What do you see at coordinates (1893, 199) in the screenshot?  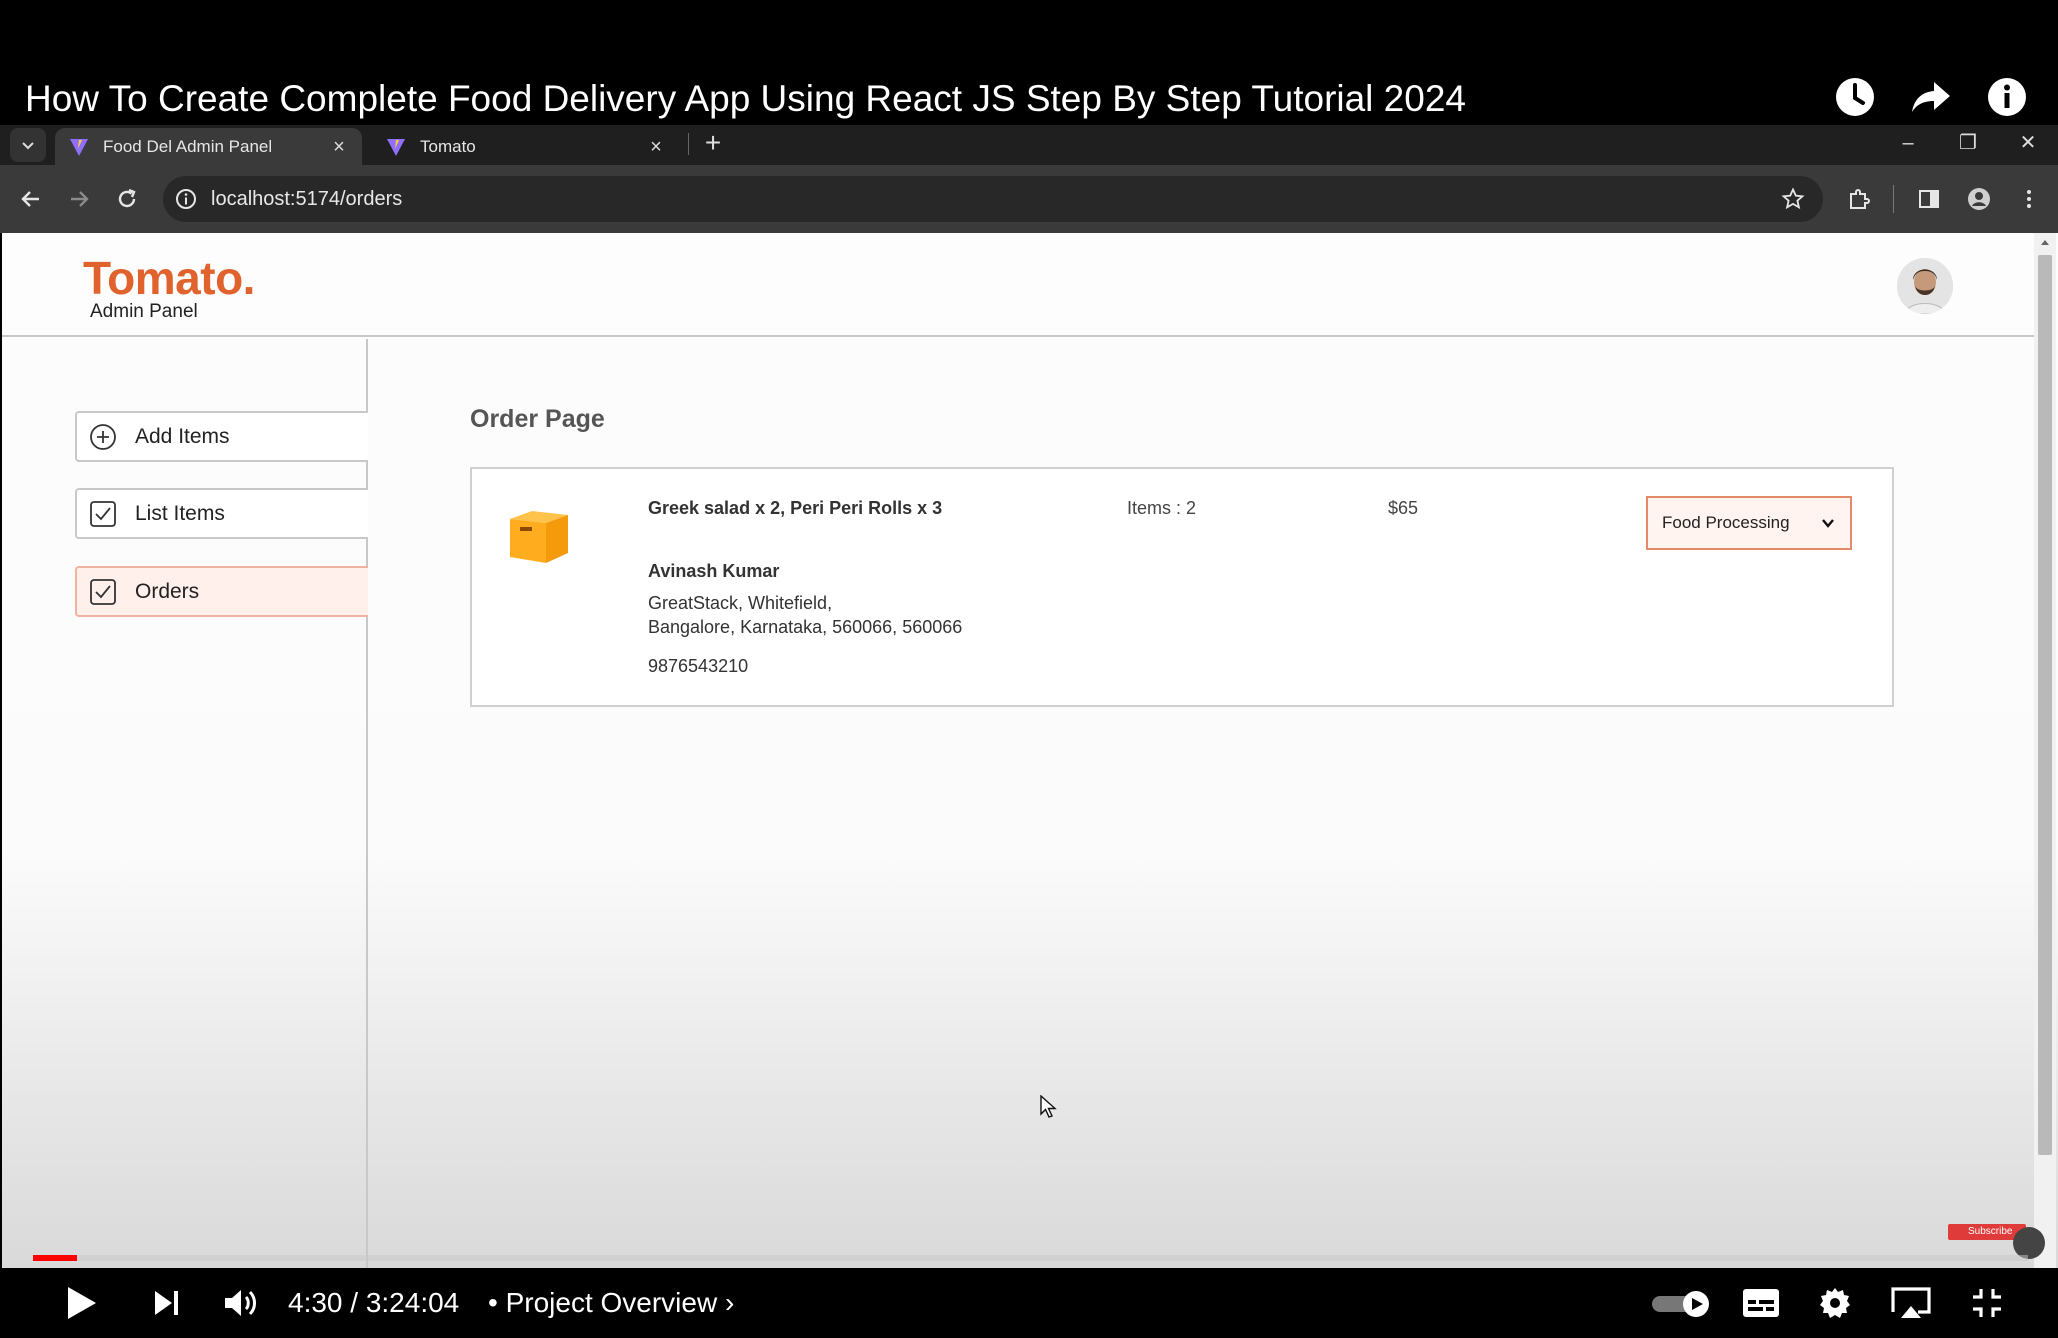 I see `toolbar-divider` at bounding box center [1893, 199].